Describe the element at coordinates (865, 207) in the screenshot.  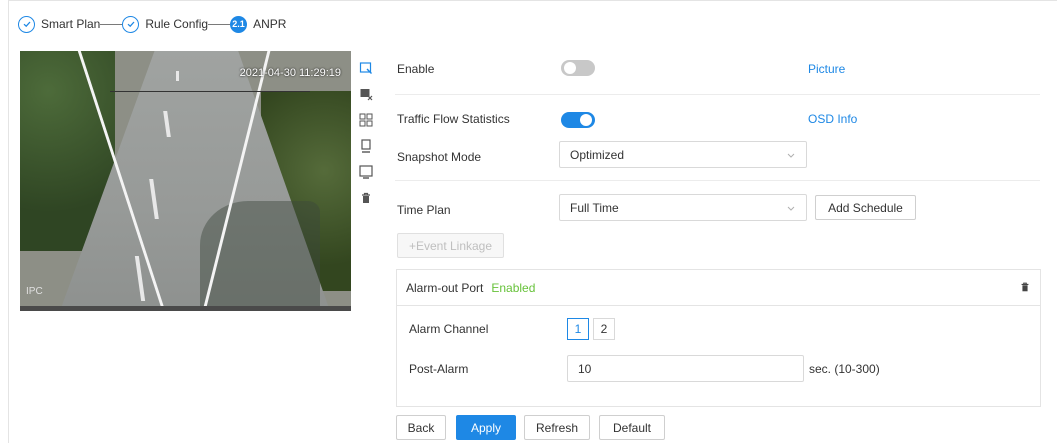
I see `add-schedule-button: Add Schedule` at that location.